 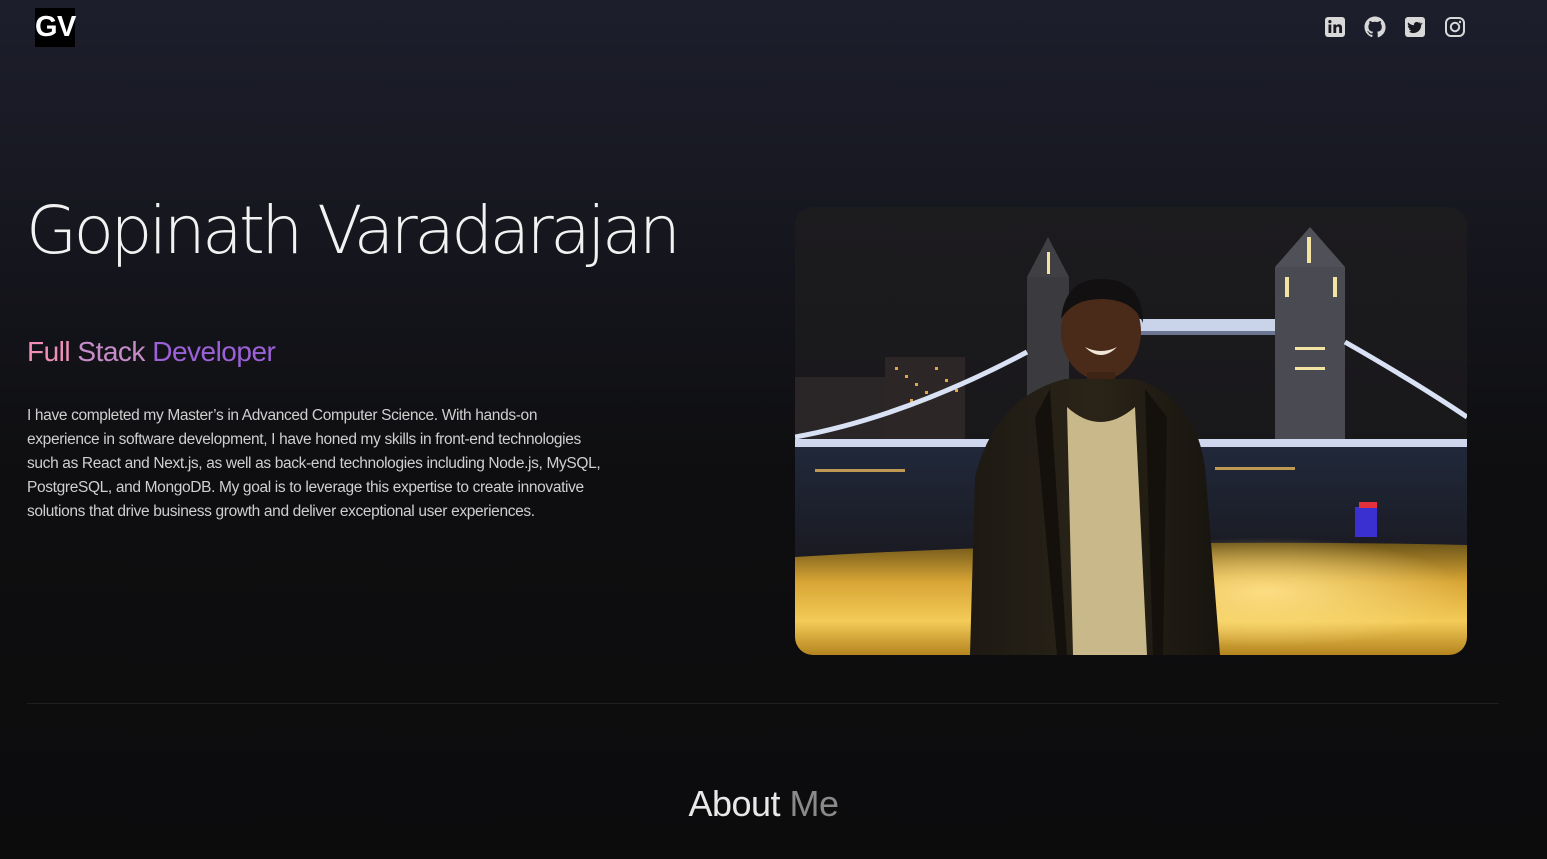 I want to click on github-icon, so click(x=1375, y=27).